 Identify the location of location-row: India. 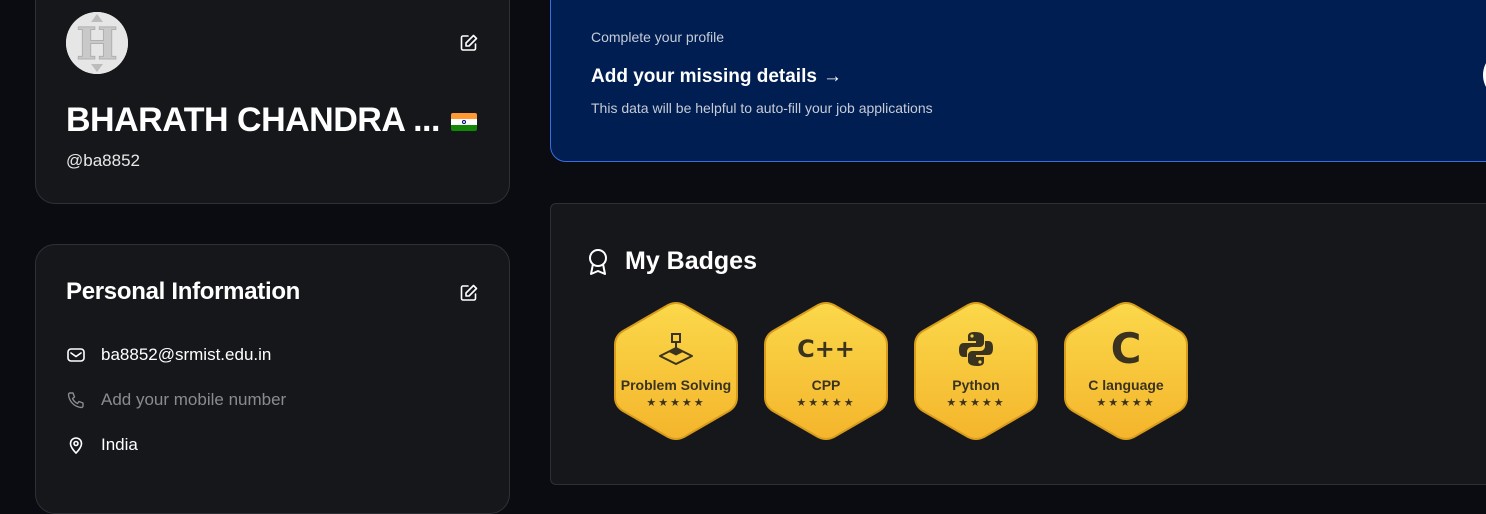
(102, 445).